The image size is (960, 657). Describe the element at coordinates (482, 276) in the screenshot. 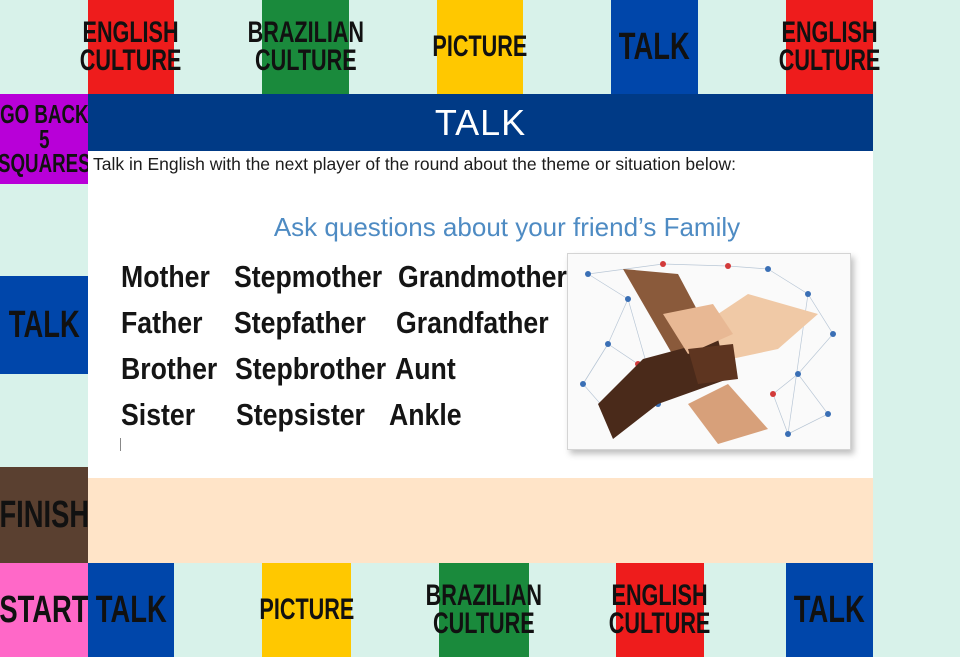

I see `word-grandmother: Grandmother` at that location.